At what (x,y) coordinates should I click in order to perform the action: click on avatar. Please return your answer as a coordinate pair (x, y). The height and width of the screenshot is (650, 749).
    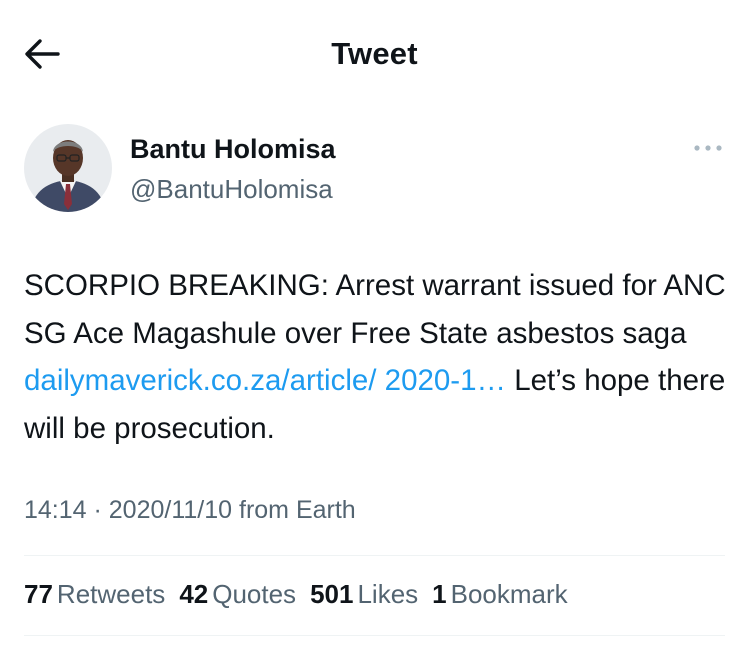
    Looking at the image, I should click on (68, 168).